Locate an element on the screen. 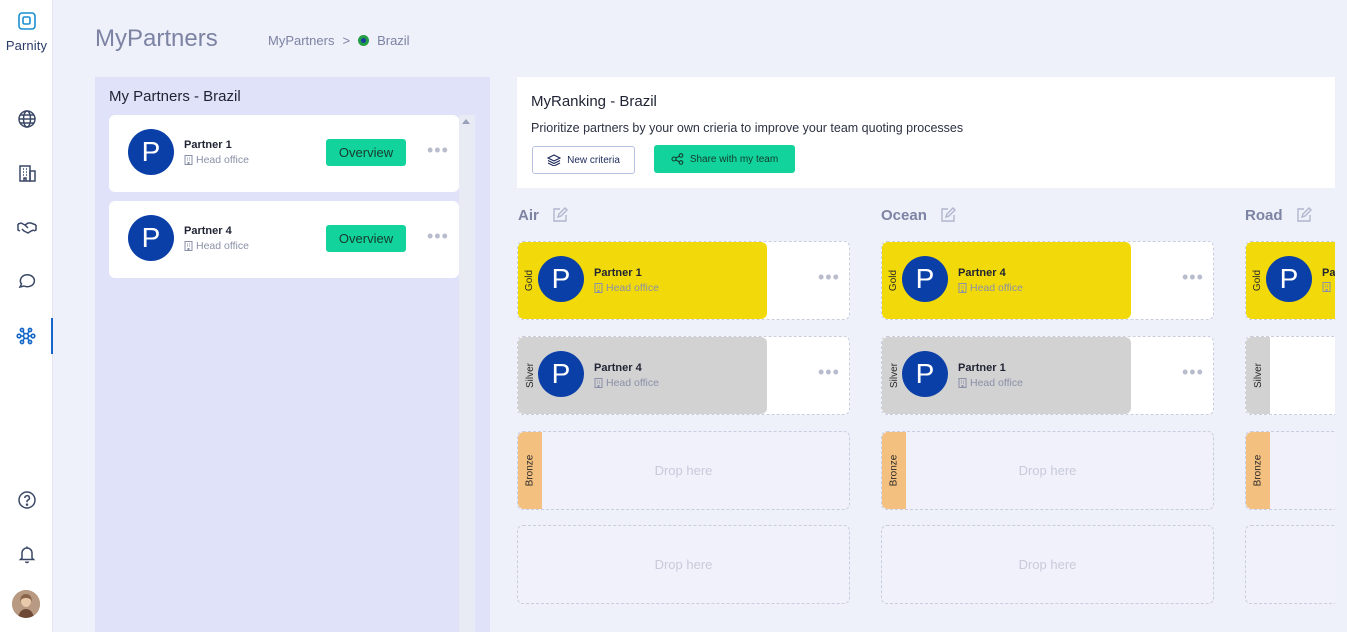  new-criteria-button: New criteria is located at coordinates (583, 160).